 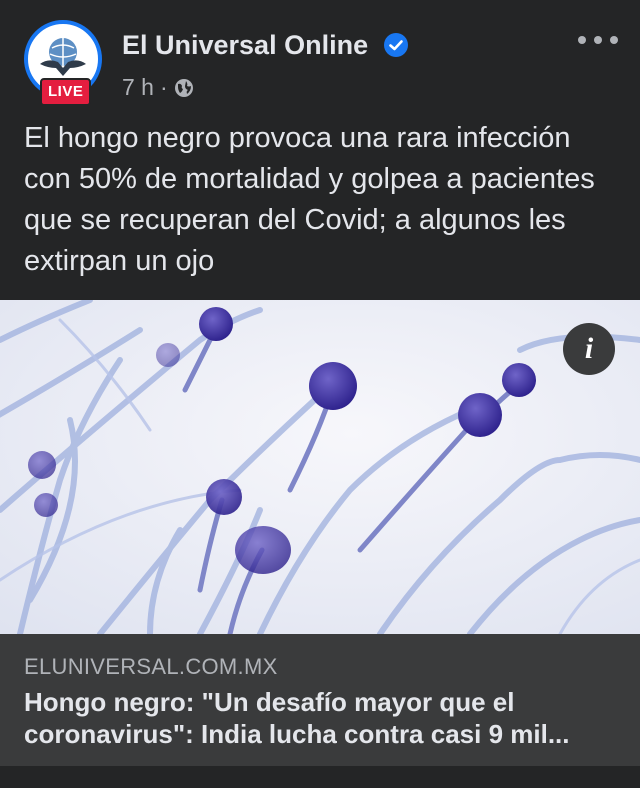 I want to click on verified-badge-icon, so click(x=395, y=45).